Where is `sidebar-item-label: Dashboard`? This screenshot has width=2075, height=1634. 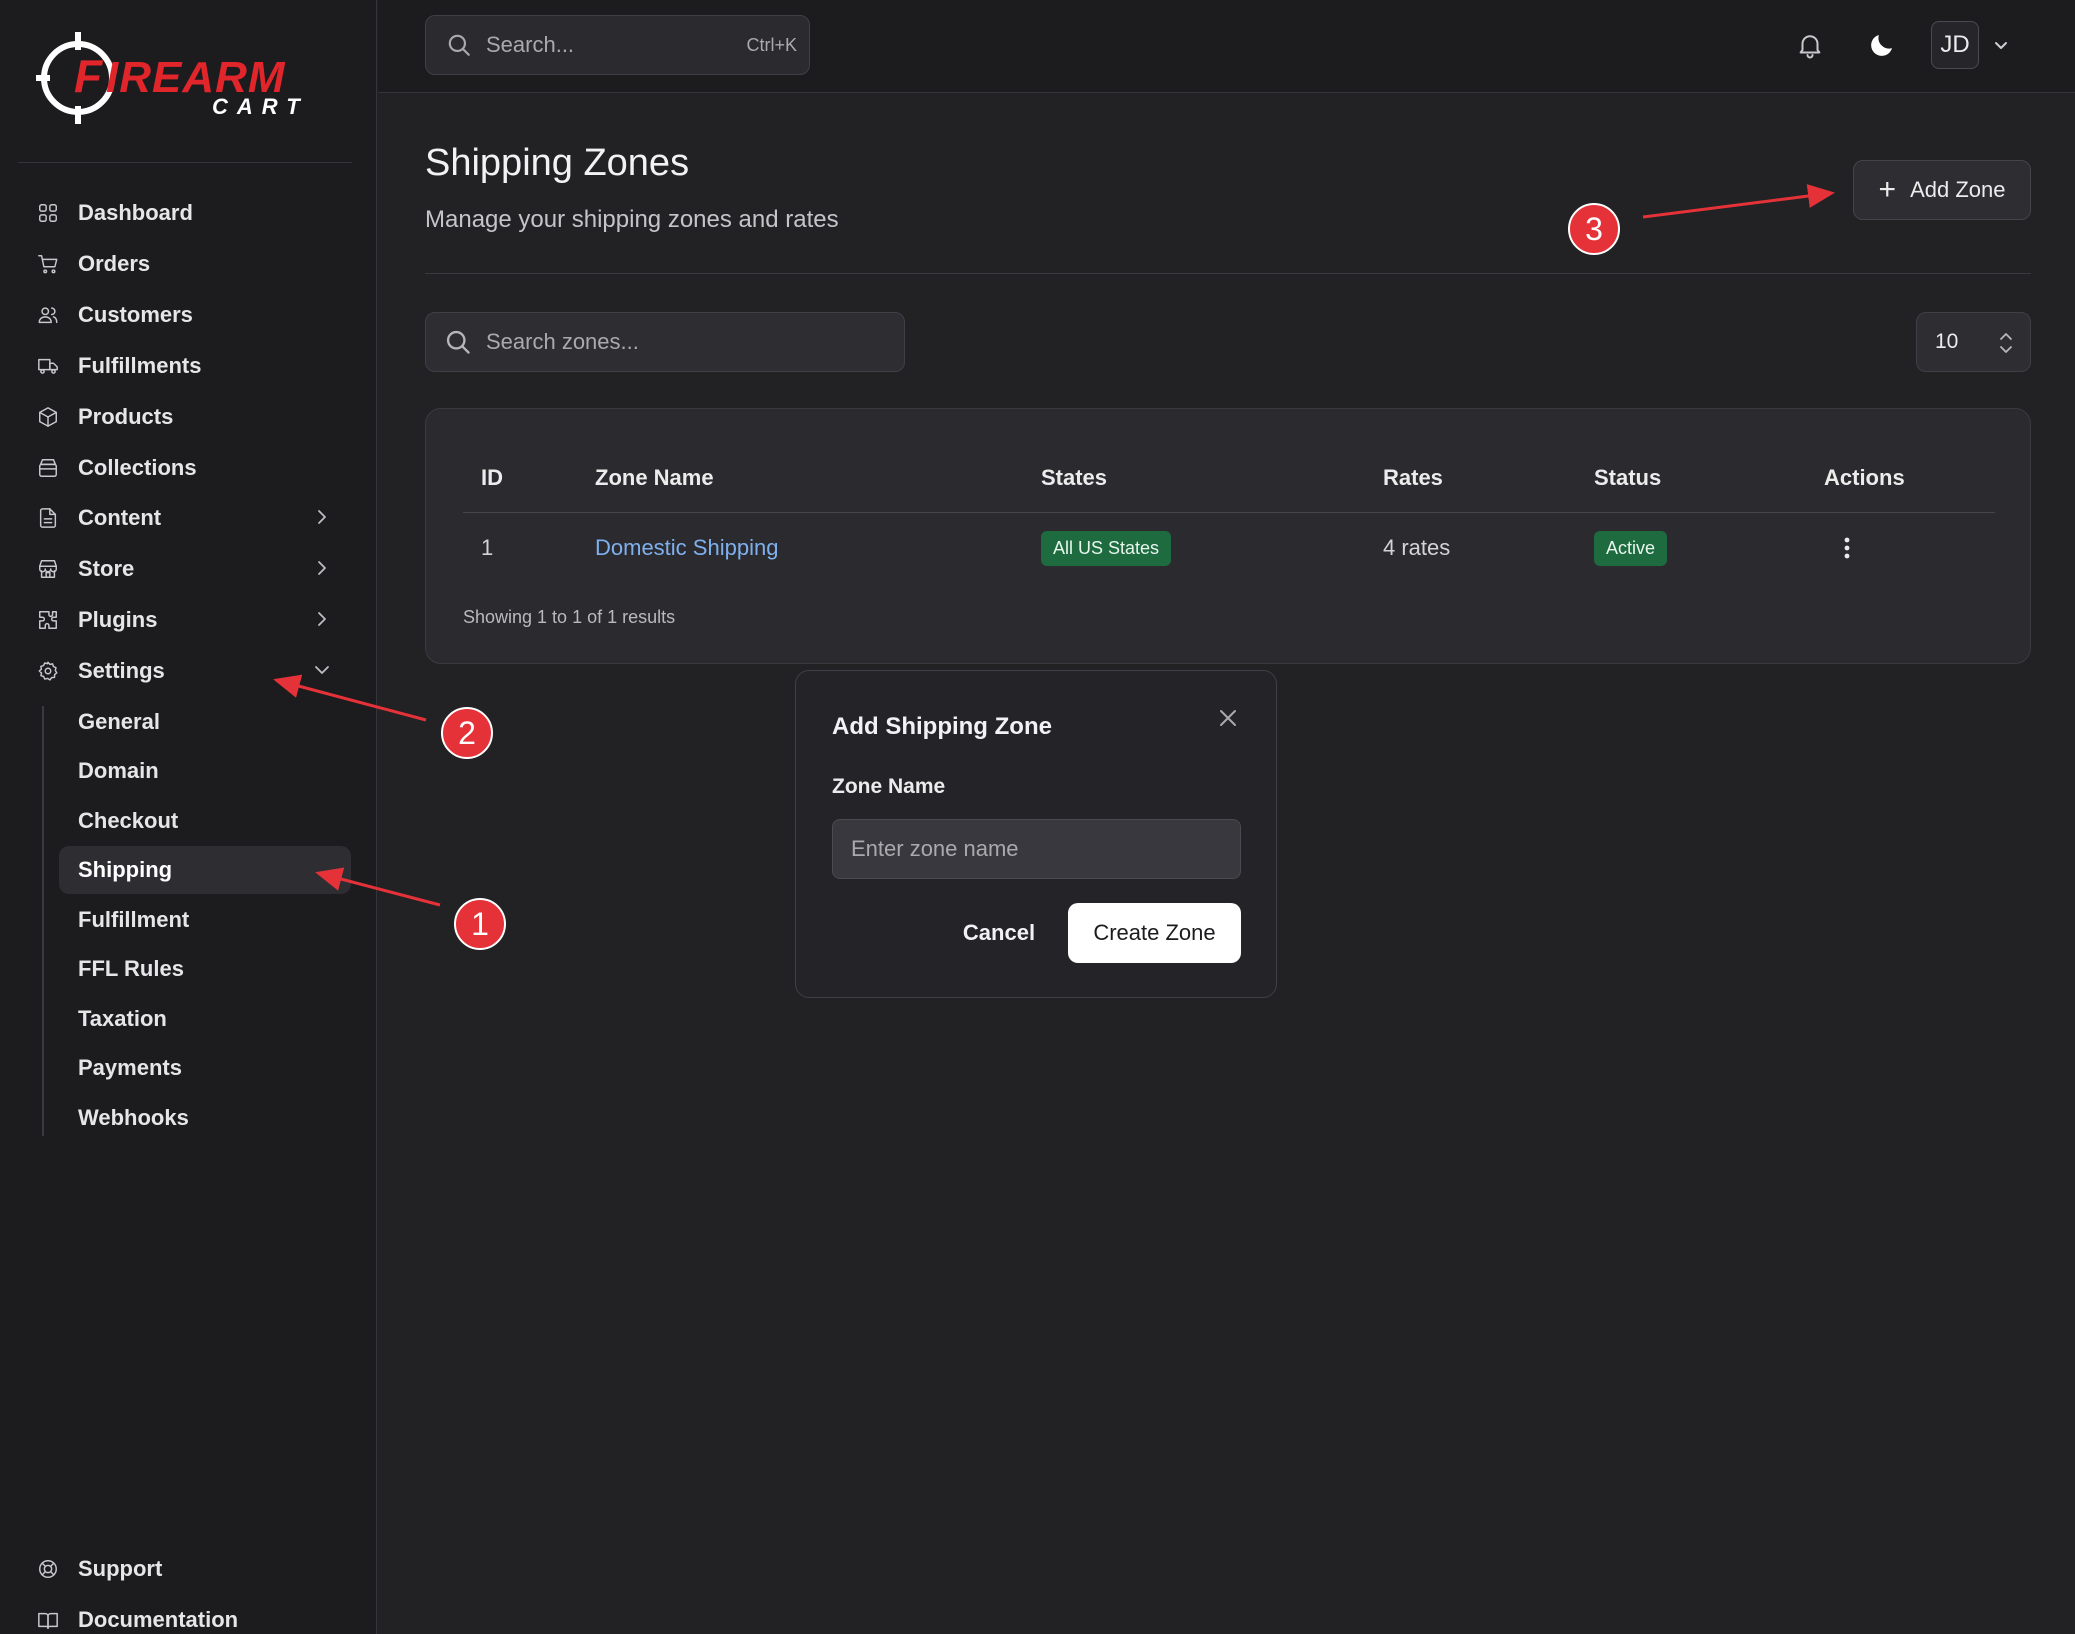 sidebar-item-label: Dashboard is located at coordinates (135, 212).